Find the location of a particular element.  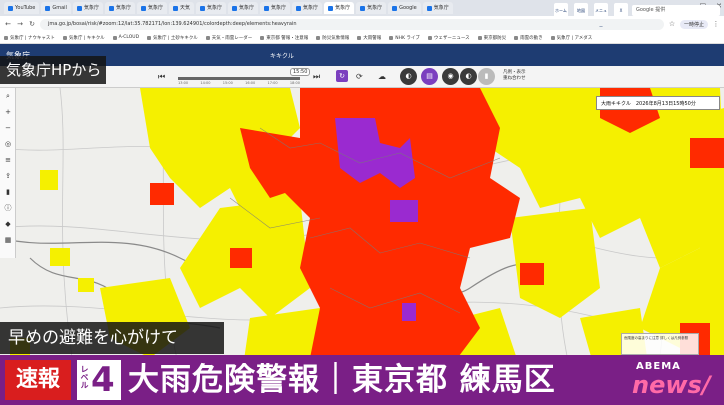

back-icon: ← is located at coordinates (8, 24).